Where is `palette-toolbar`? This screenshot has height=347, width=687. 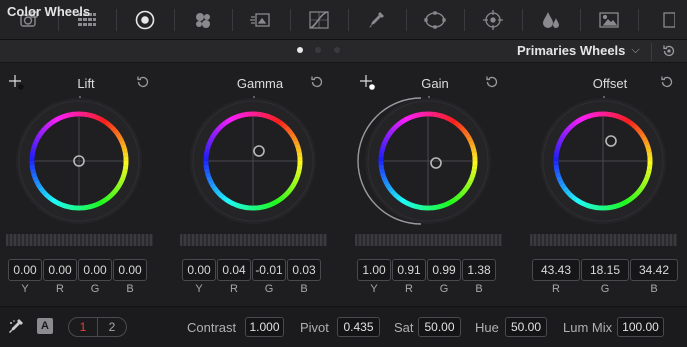
palette-toolbar is located at coordinates (343, 20).